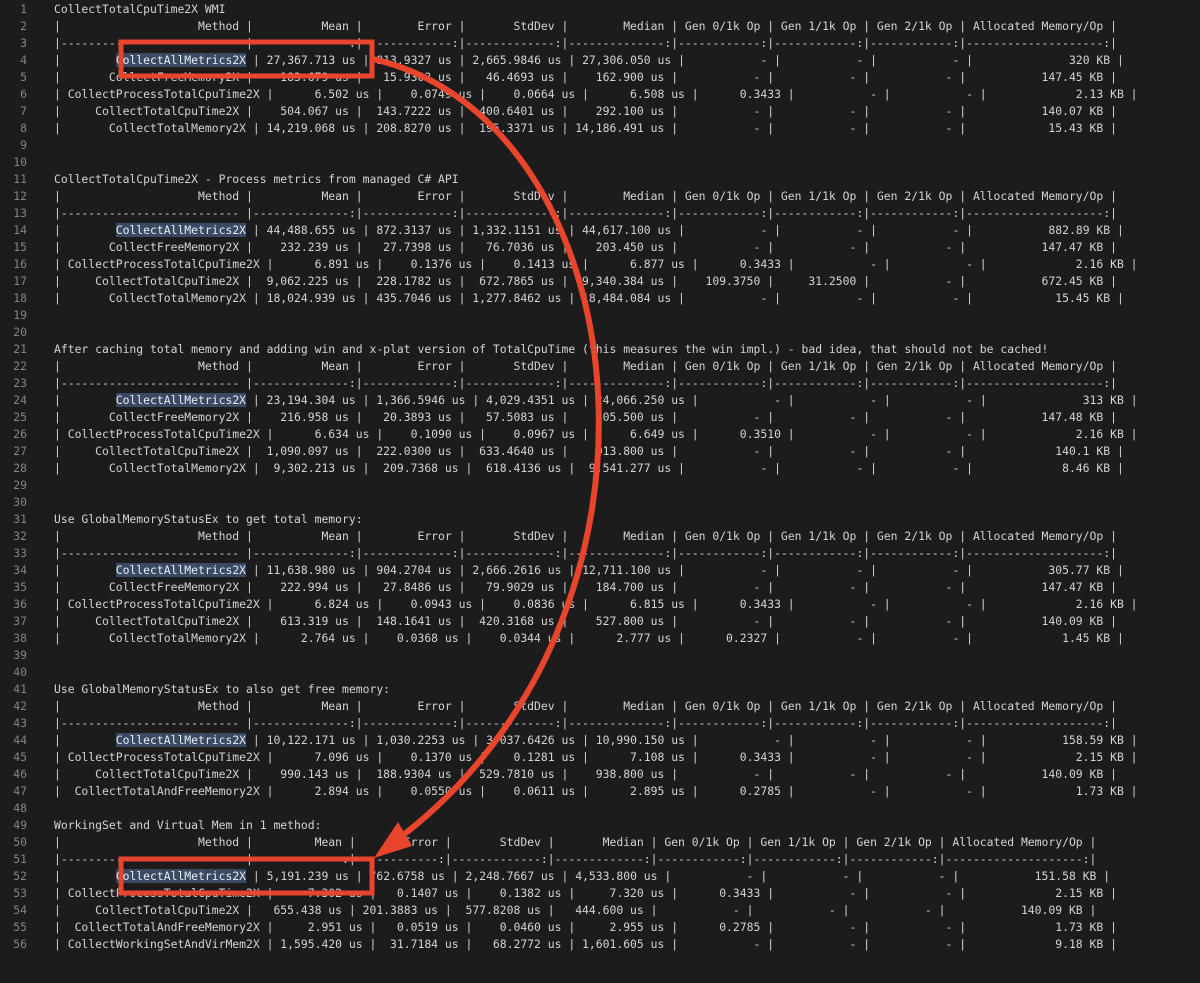 The width and height of the screenshot is (1200, 983). I want to click on line-number: 49, so click(20, 825).